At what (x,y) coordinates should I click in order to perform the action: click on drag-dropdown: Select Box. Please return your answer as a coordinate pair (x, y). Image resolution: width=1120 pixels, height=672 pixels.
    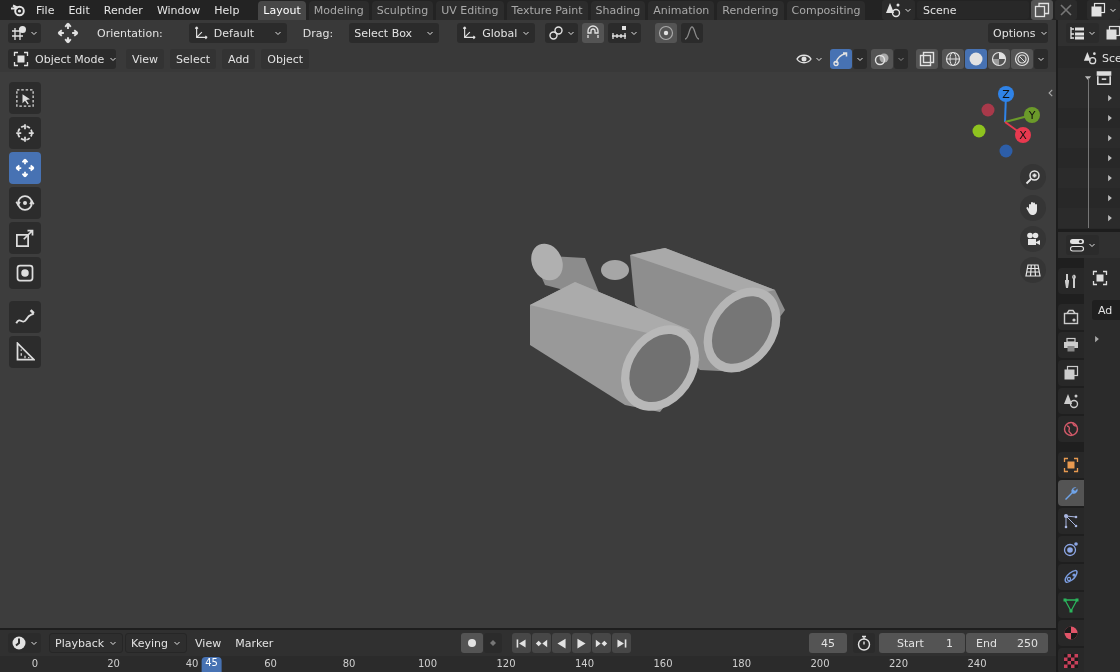
    Looking at the image, I should click on (394, 33).